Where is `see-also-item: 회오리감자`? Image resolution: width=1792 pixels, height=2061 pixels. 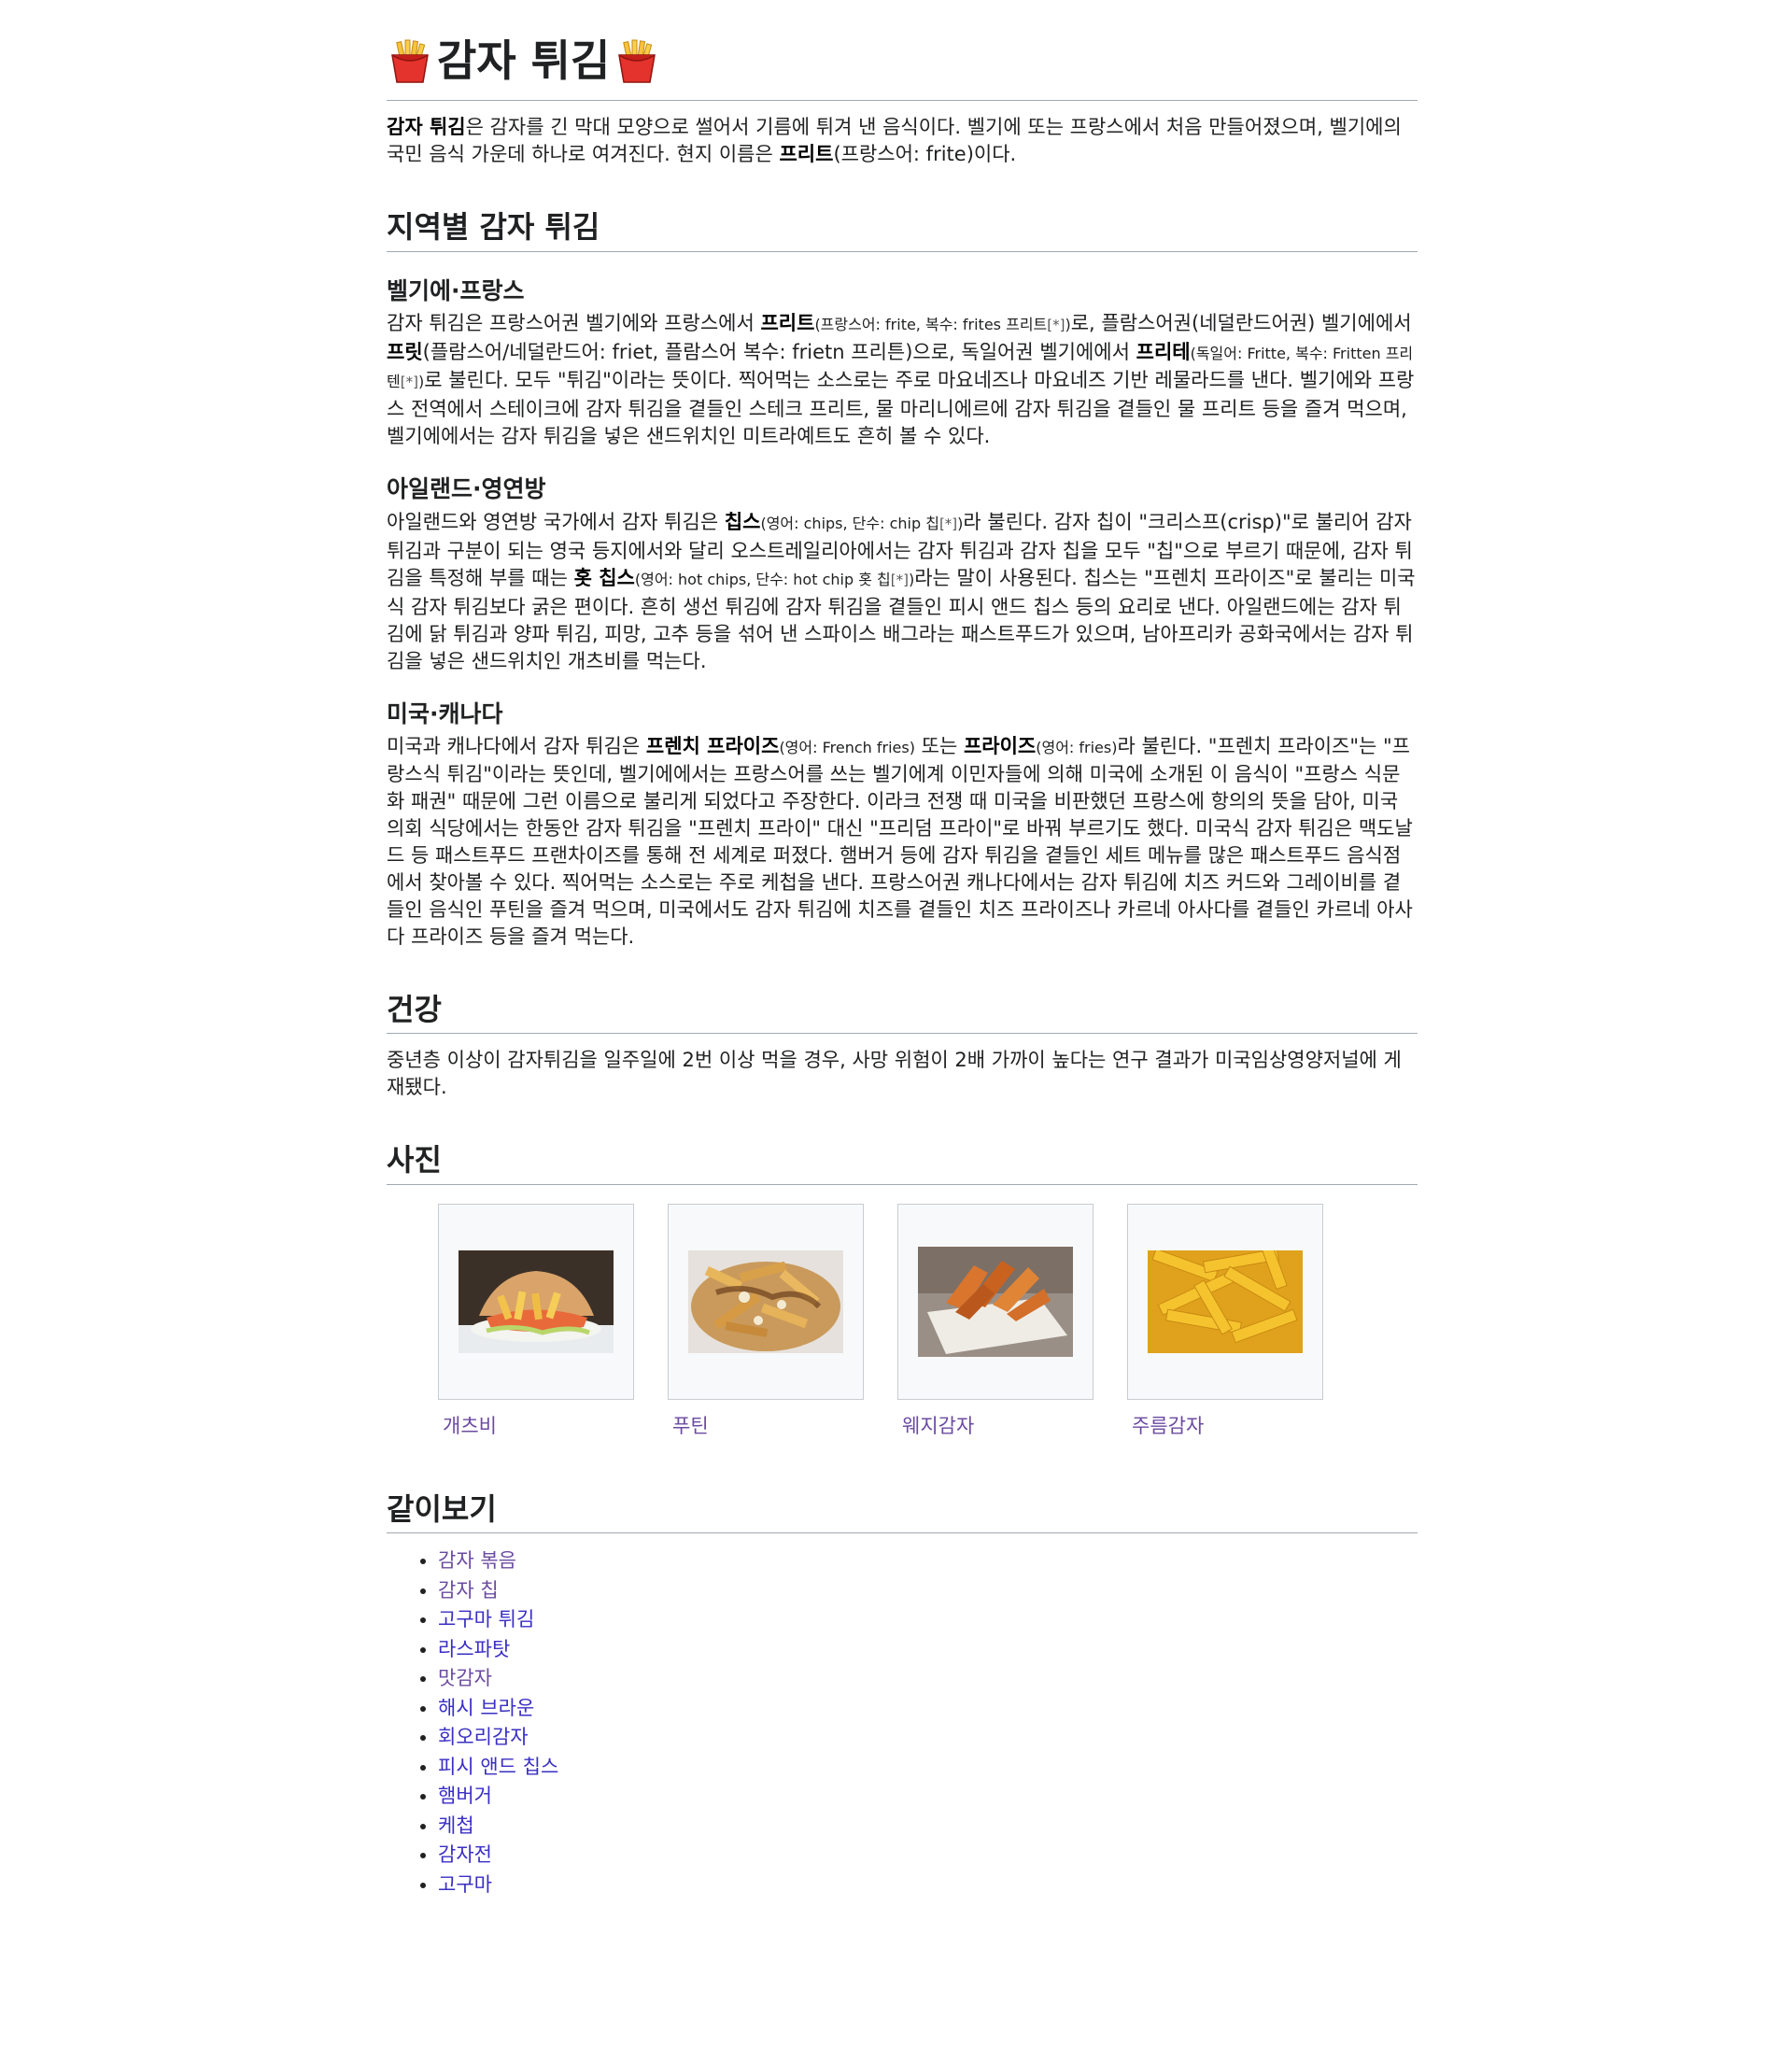 see-also-item: 회오리감자 is located at coordinates (928, 1738).